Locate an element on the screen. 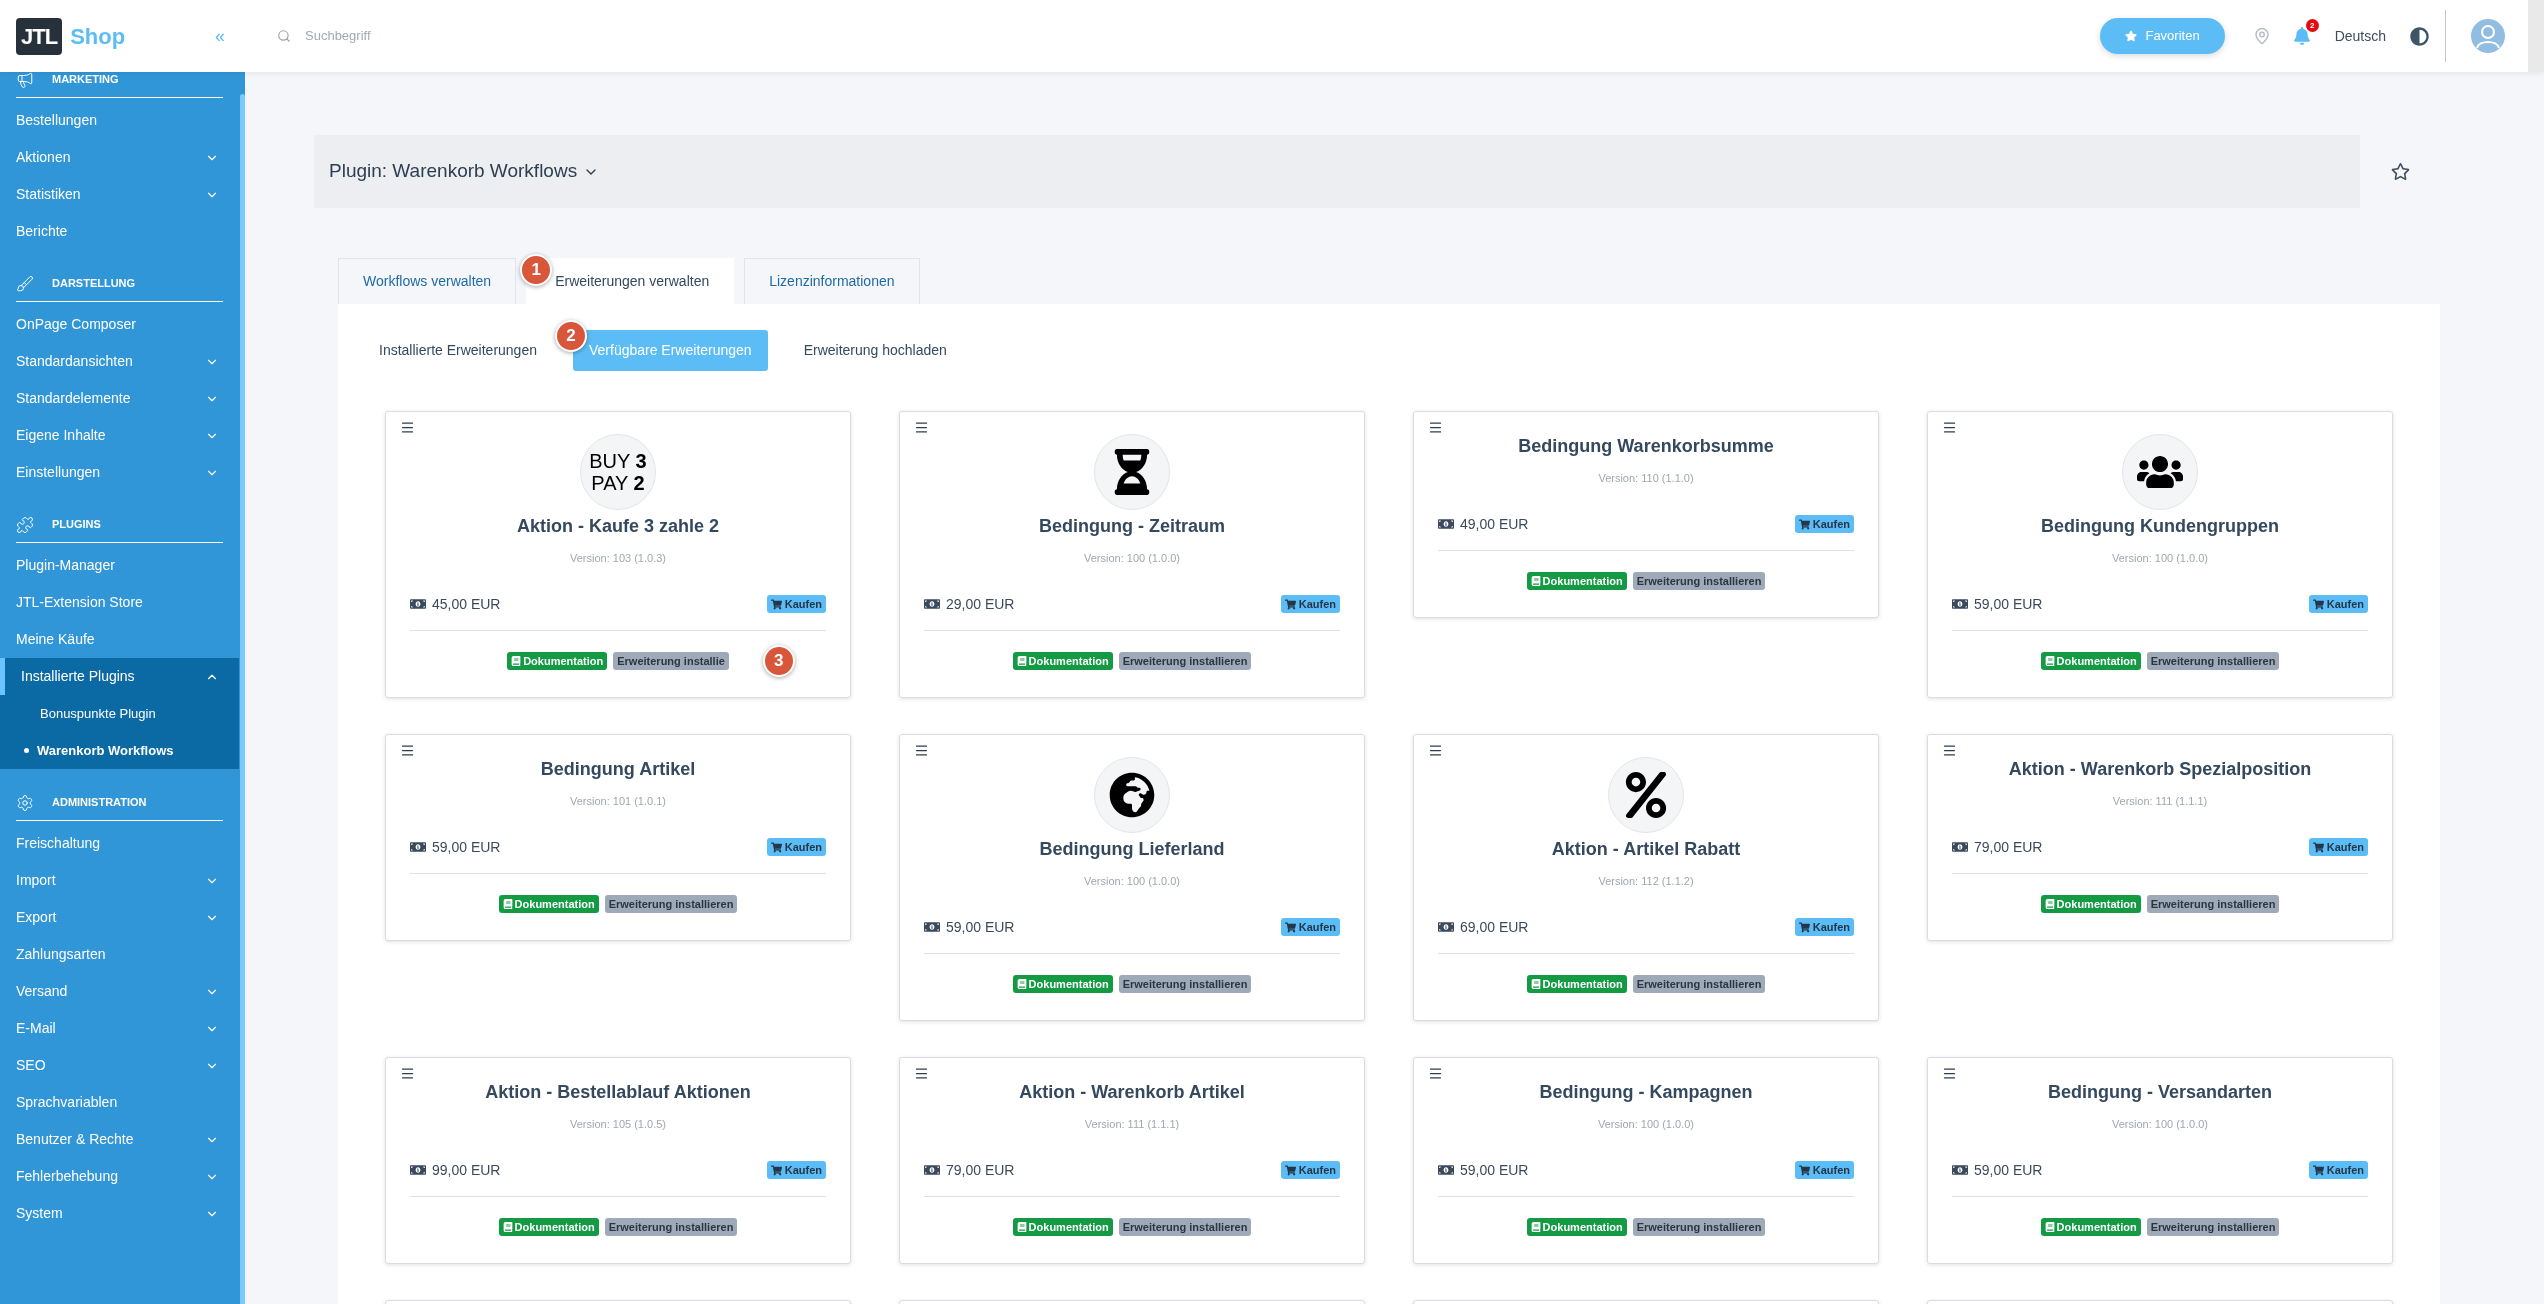  sidebar-item: Standardelemente is located at coordinates (119, 398).